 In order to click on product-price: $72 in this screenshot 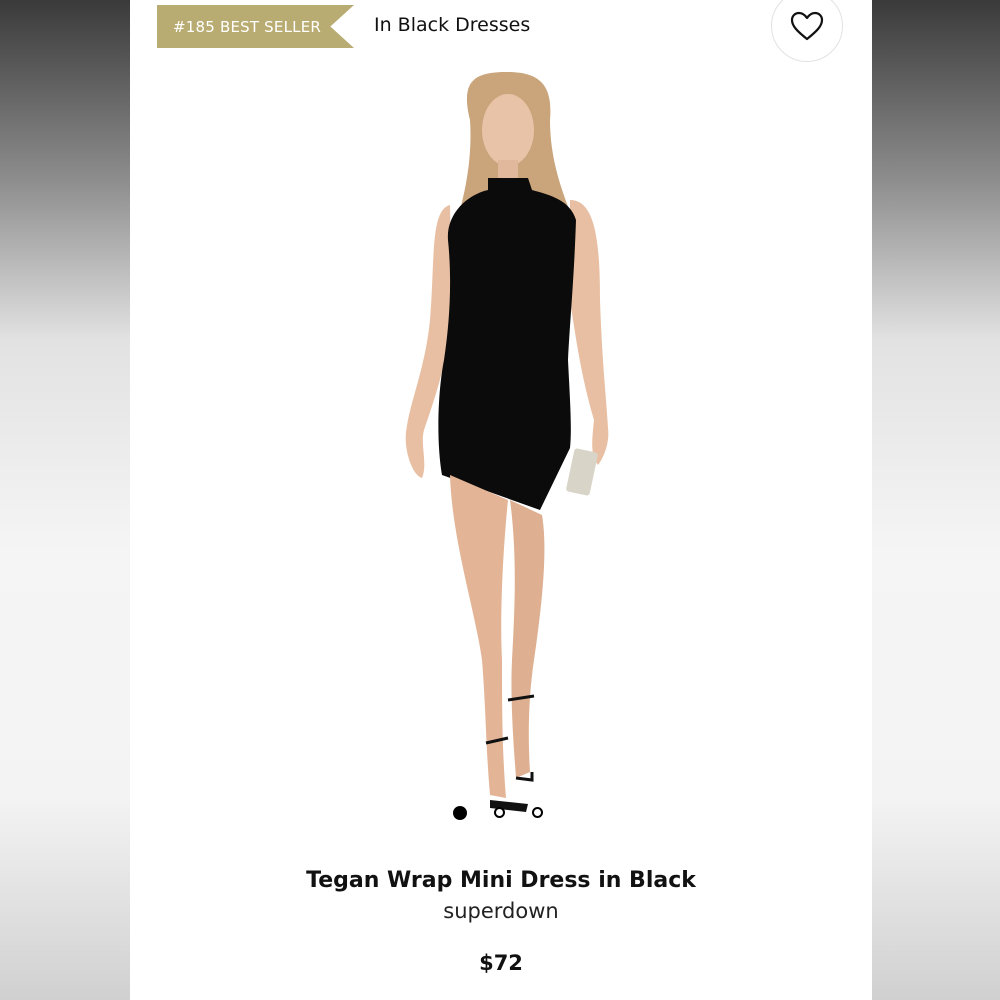, I will do `click(501, 963)`.